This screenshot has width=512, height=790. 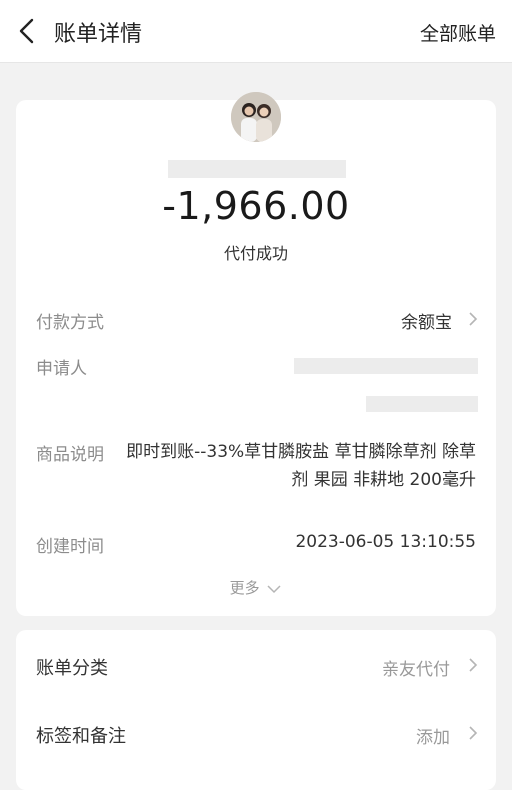 I want to click on tags-notes-value: 添加, so click(x=433, y=738).